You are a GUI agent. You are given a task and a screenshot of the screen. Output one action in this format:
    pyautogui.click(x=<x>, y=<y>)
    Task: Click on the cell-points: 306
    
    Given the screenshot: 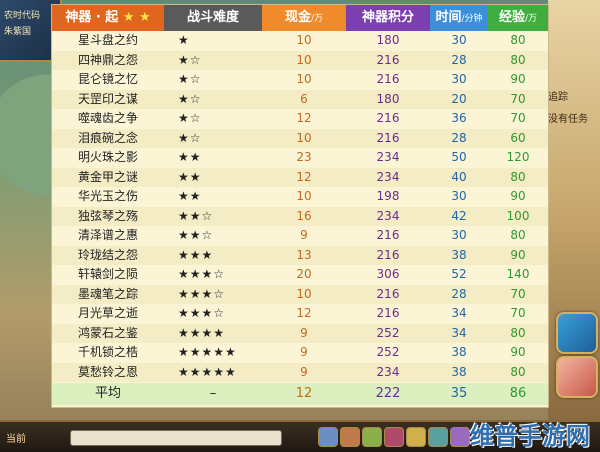 What is the action you would take?
    pyautogui.click(x=388, y=274)
    